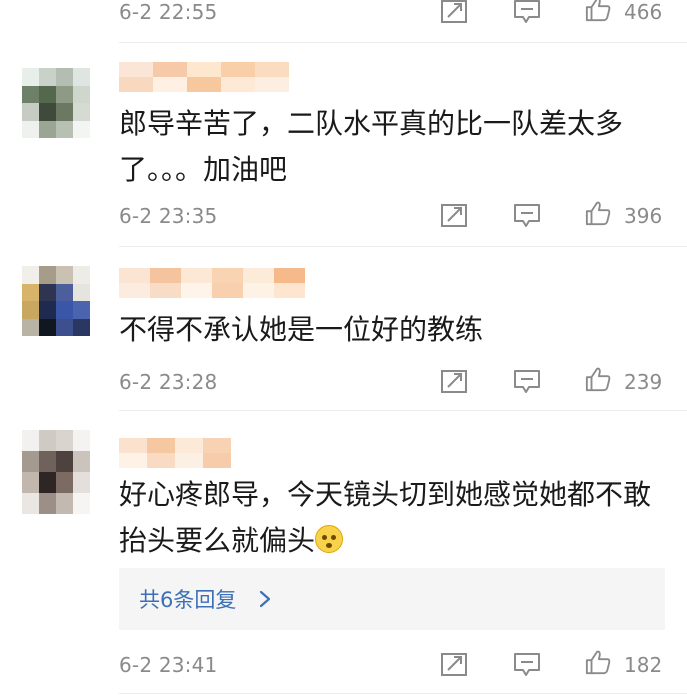 This screenshot has height=700, width=687. What do you see at coordinates (168, 665) in the screenshot?
I see `comment-timestamp: 6-2 23:41` at bounding box center [168, 665].